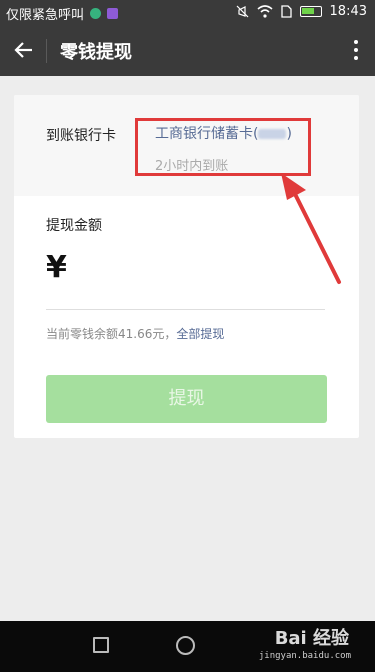  What do you see at coordinates (187, 13) in the screenshot?
I see `status-bar: 仅限紧急呼叫 18:43` at bounding box center [187, 13].